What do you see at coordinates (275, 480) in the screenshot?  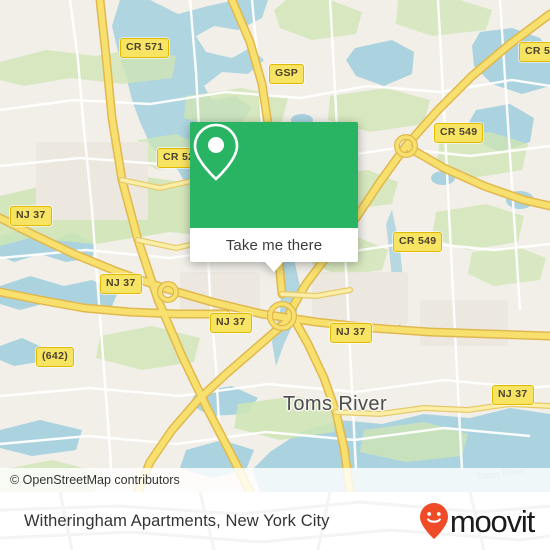 I see `map-attribution: © OpenStreetMap contributors` at bounding box center [275, 480].